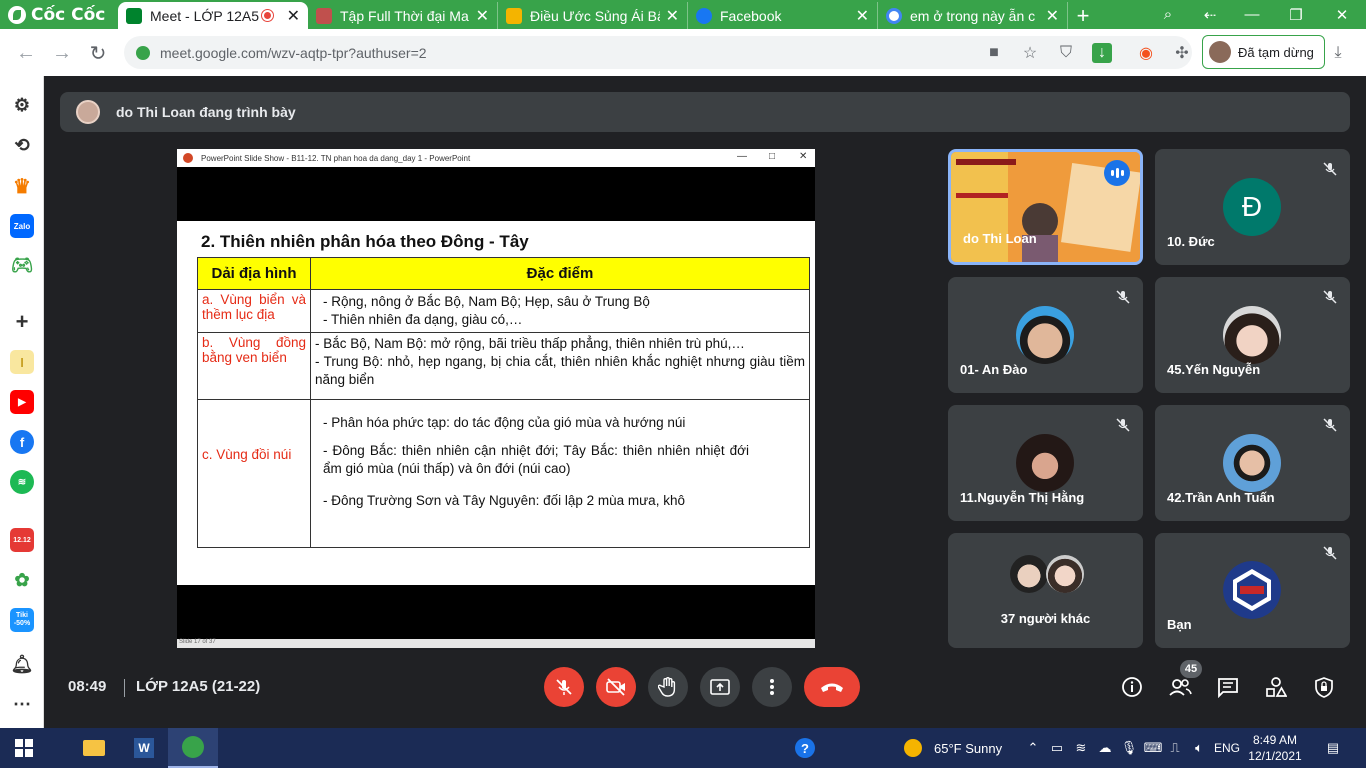  Describe the element at coordinates (1275, 748) in the screenshot. I see `system-clock: 8:49 AM 12/1/2021` at that location.